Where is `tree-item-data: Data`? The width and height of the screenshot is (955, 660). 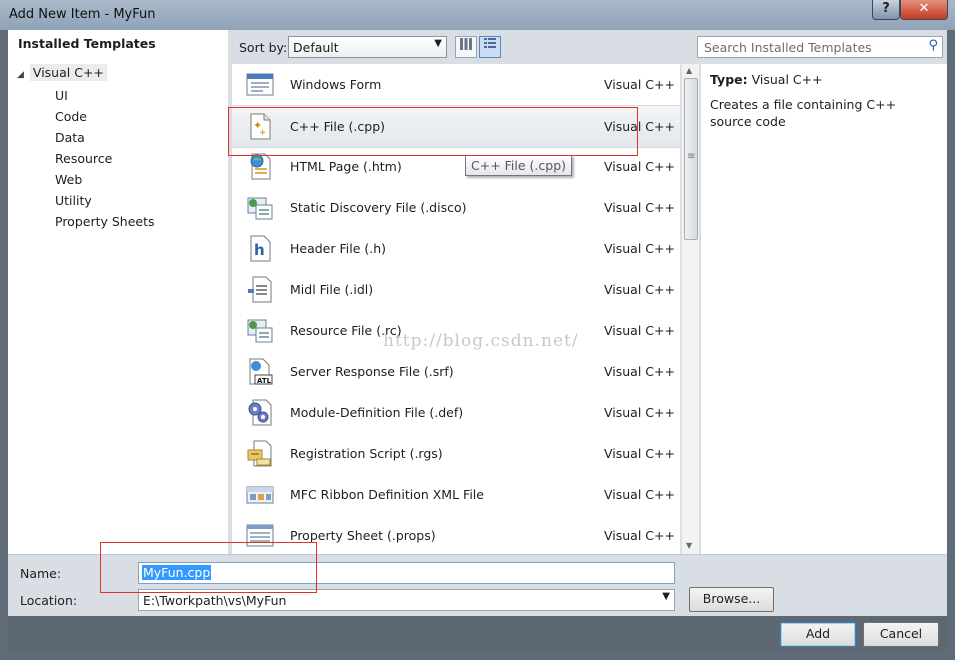
tree-item-data: Data is located at coordinates (105, 138).